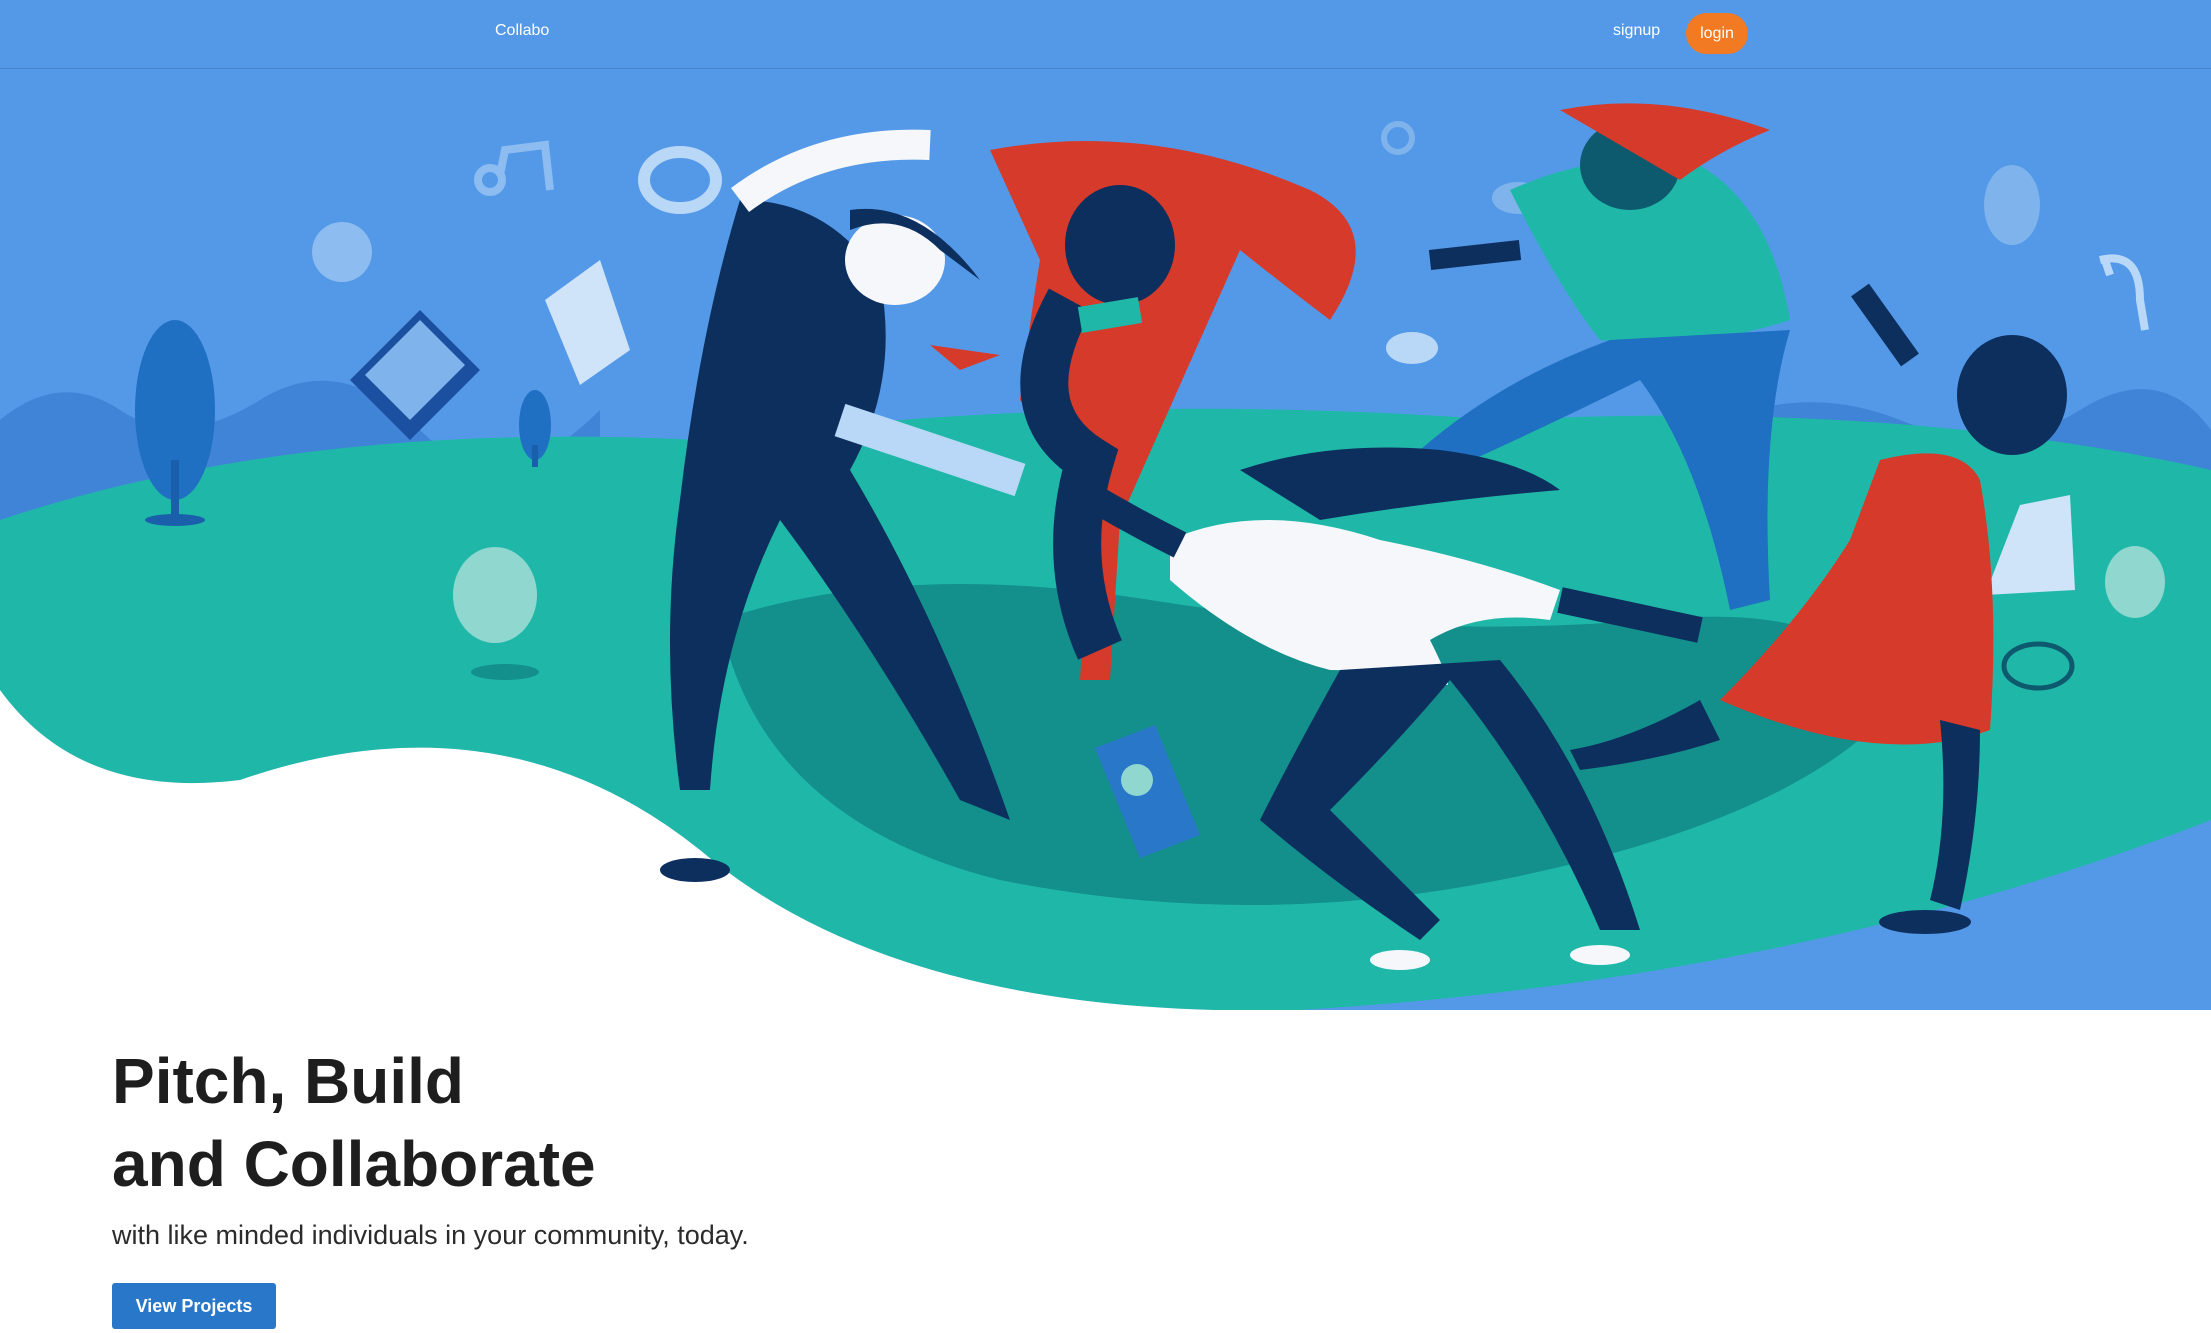 This screenshot has height=1333, width=2211. Describe the element at coordinates (1636, 31) in the screenshot. I see `signup-link: signup` at that location.